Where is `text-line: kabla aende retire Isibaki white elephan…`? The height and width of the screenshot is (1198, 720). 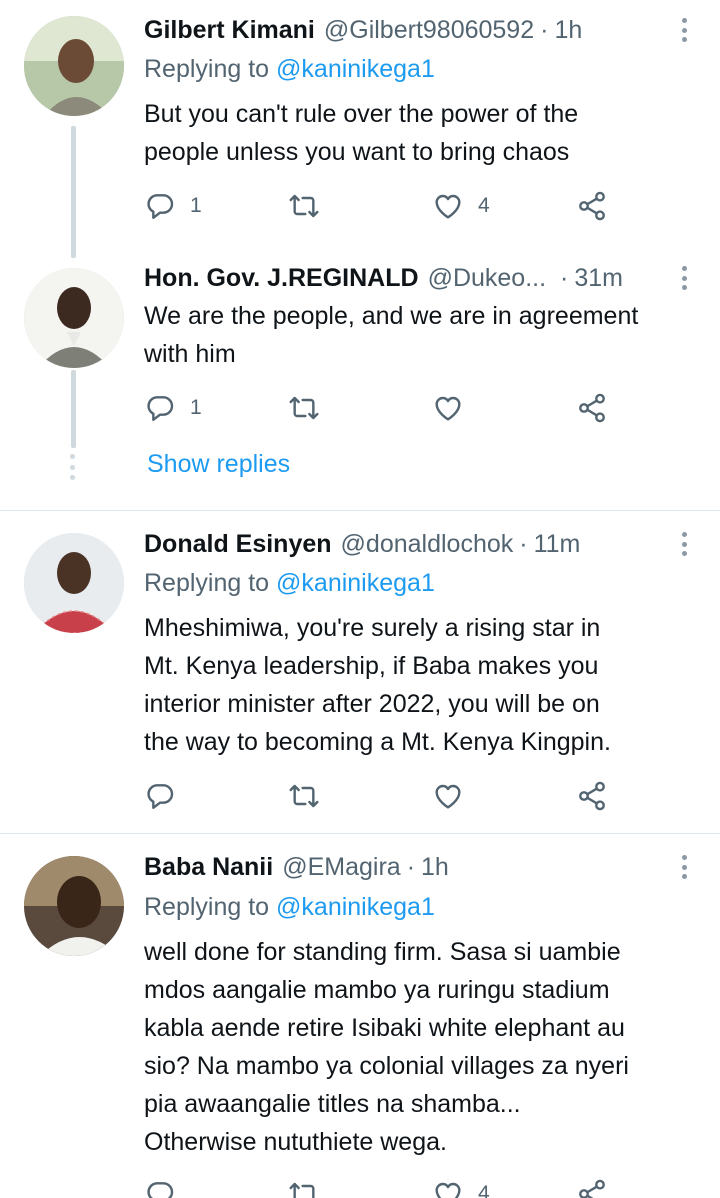
text-line: kabla aende retire Isibaki white elephan… is located at coordinates (384, 1028).